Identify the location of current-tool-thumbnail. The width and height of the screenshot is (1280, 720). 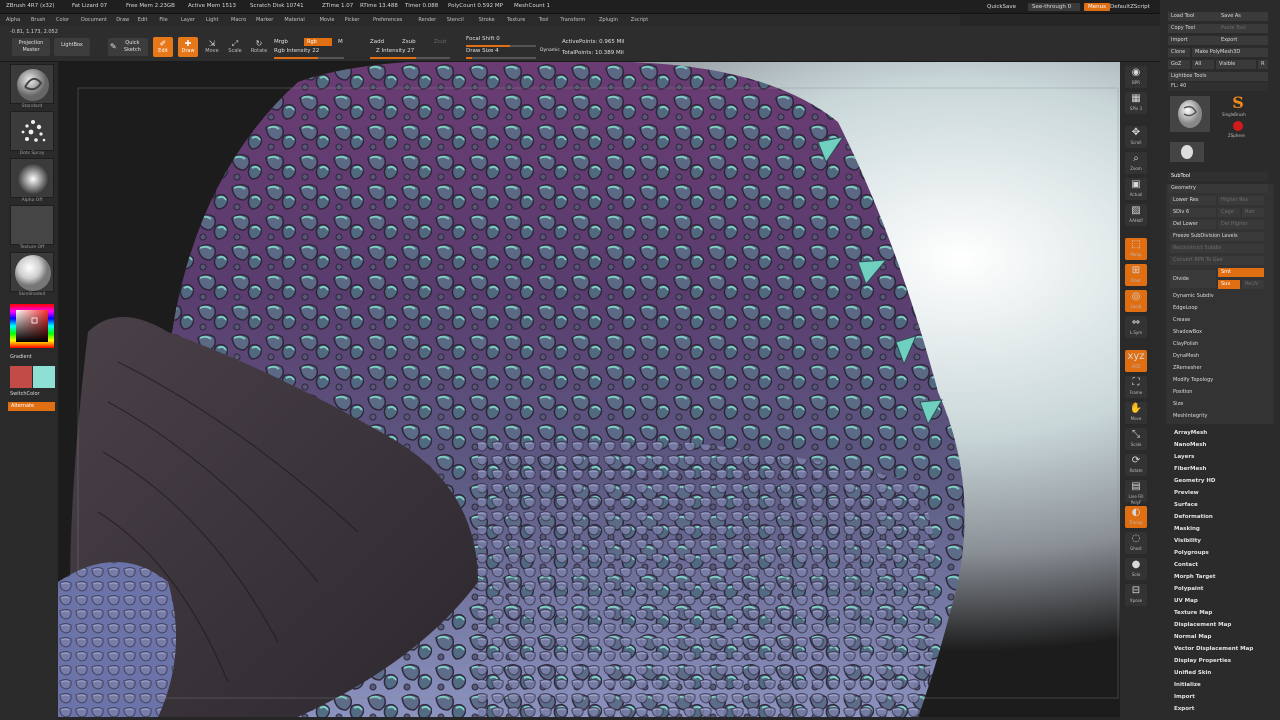
(1190, 114).